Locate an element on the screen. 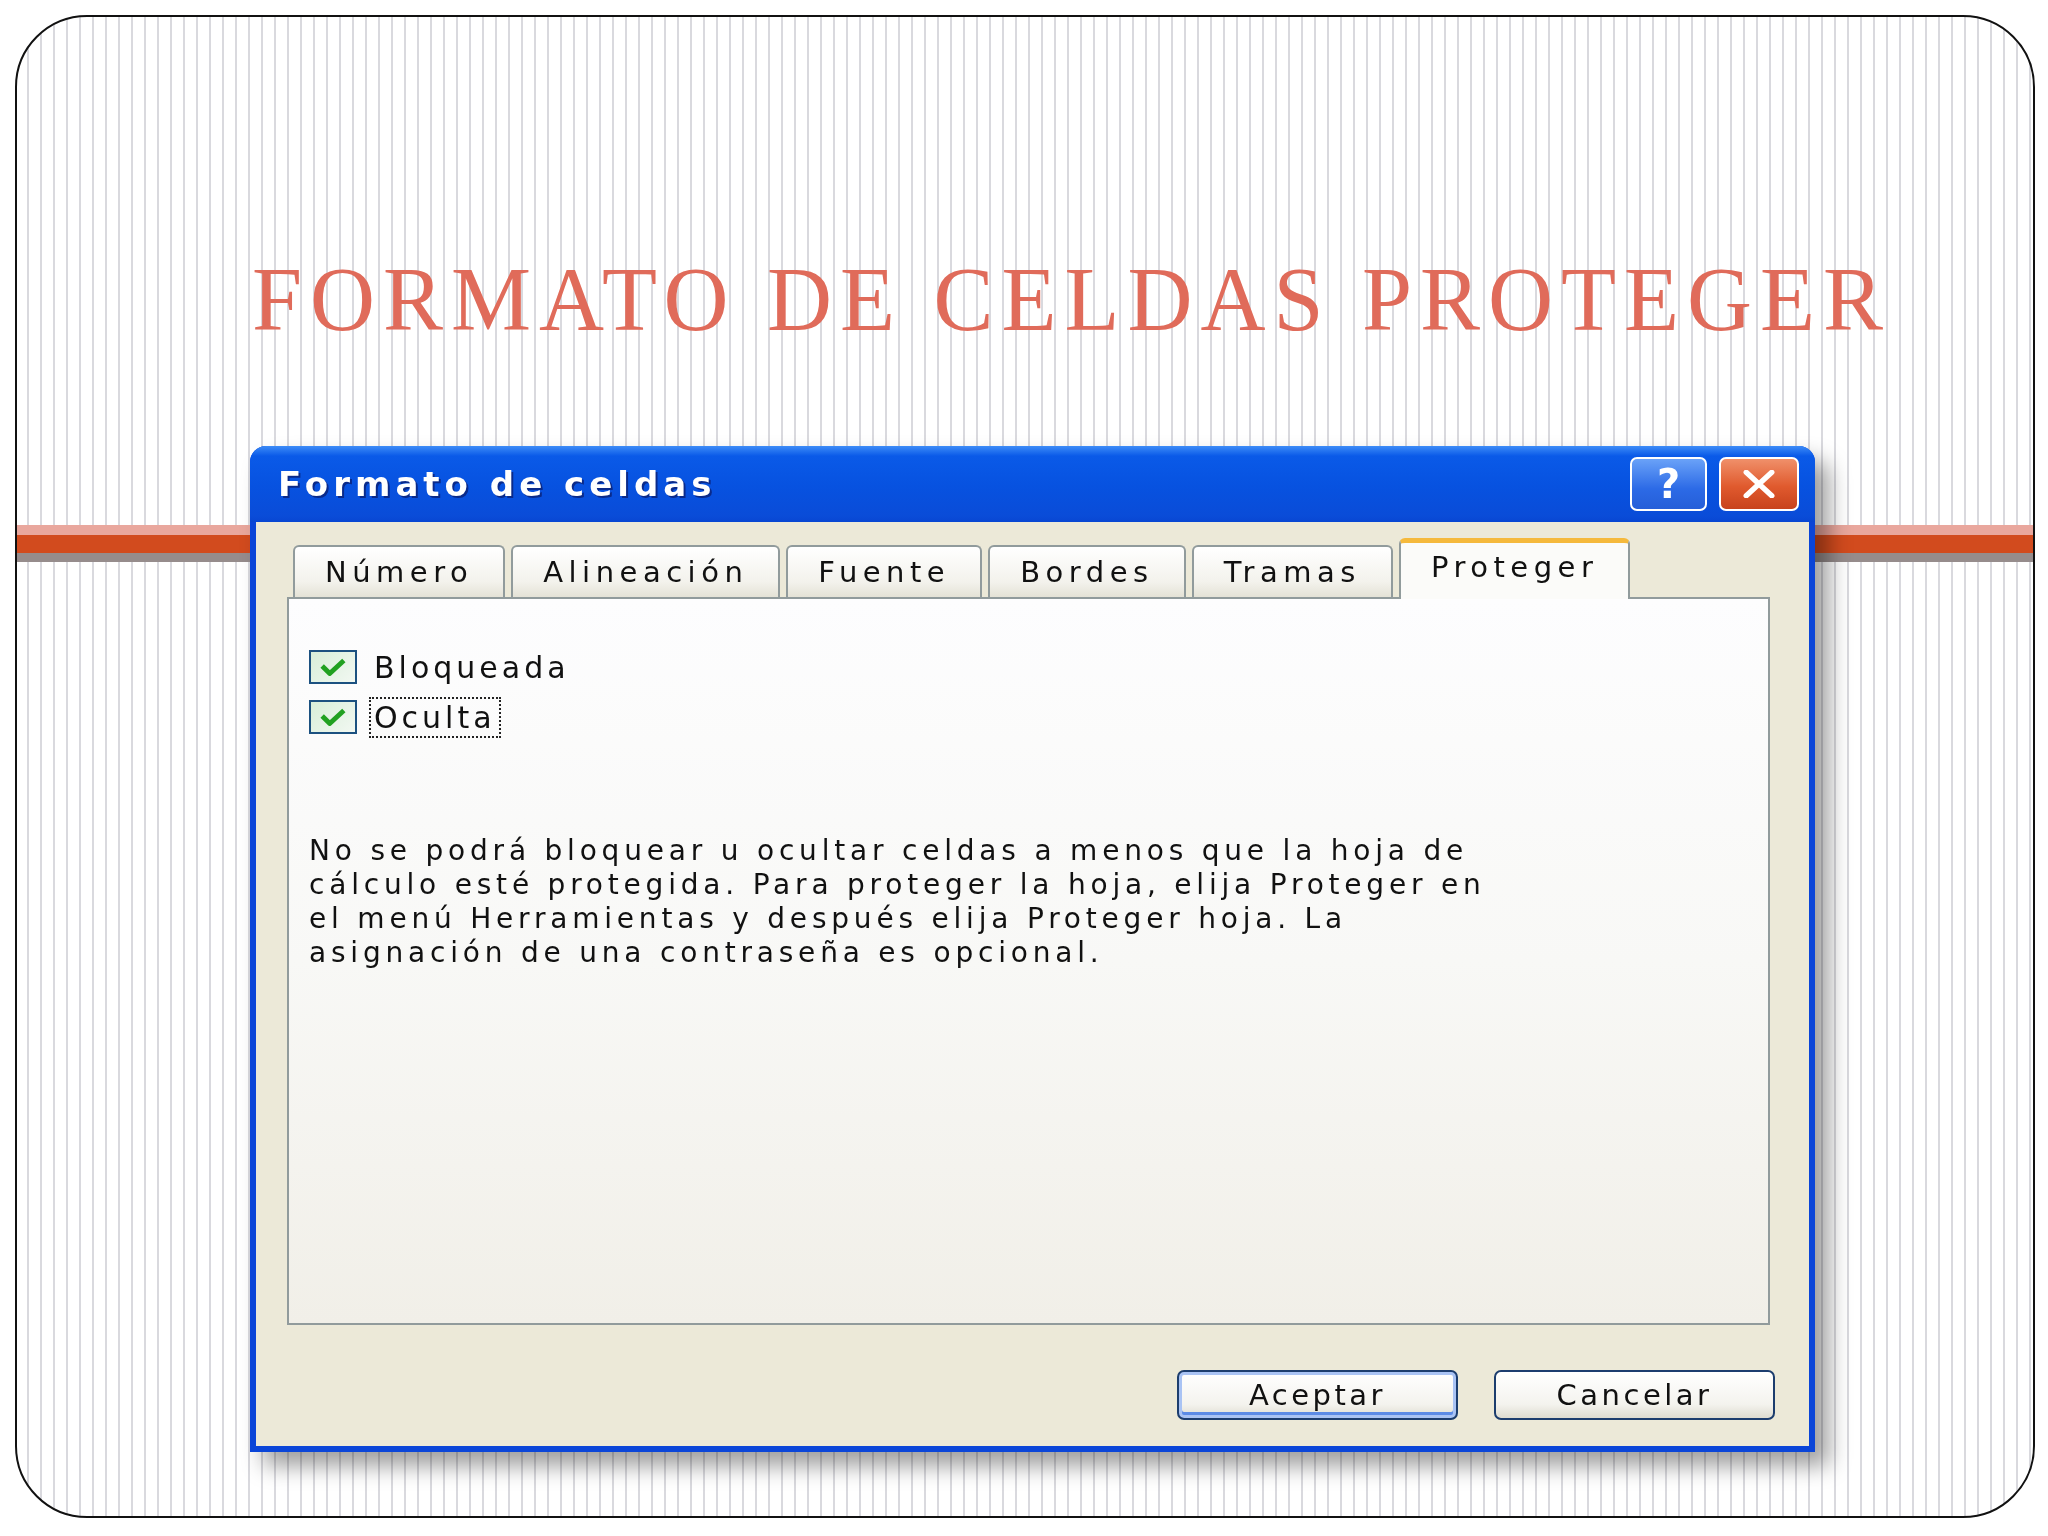  tab: Bordes is located at coordinates (1087, 571).